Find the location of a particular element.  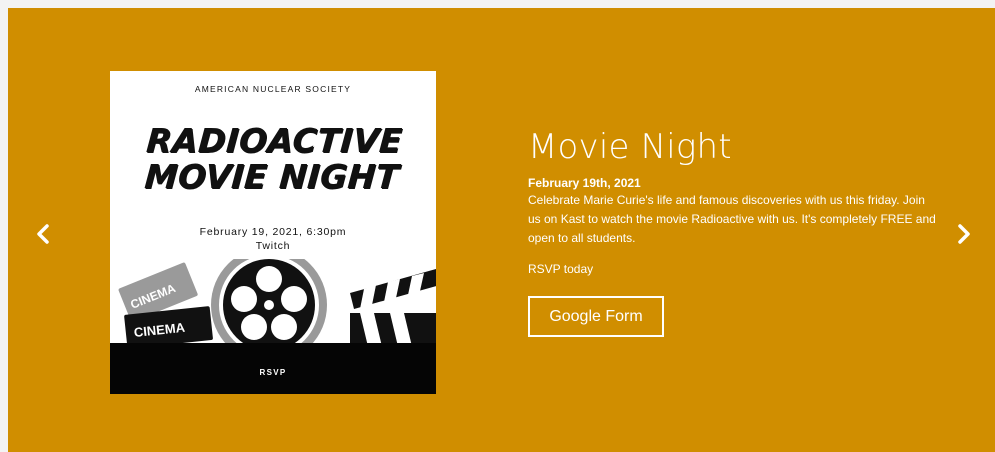

chevron-right-icon is located at coordinates (964, 234).